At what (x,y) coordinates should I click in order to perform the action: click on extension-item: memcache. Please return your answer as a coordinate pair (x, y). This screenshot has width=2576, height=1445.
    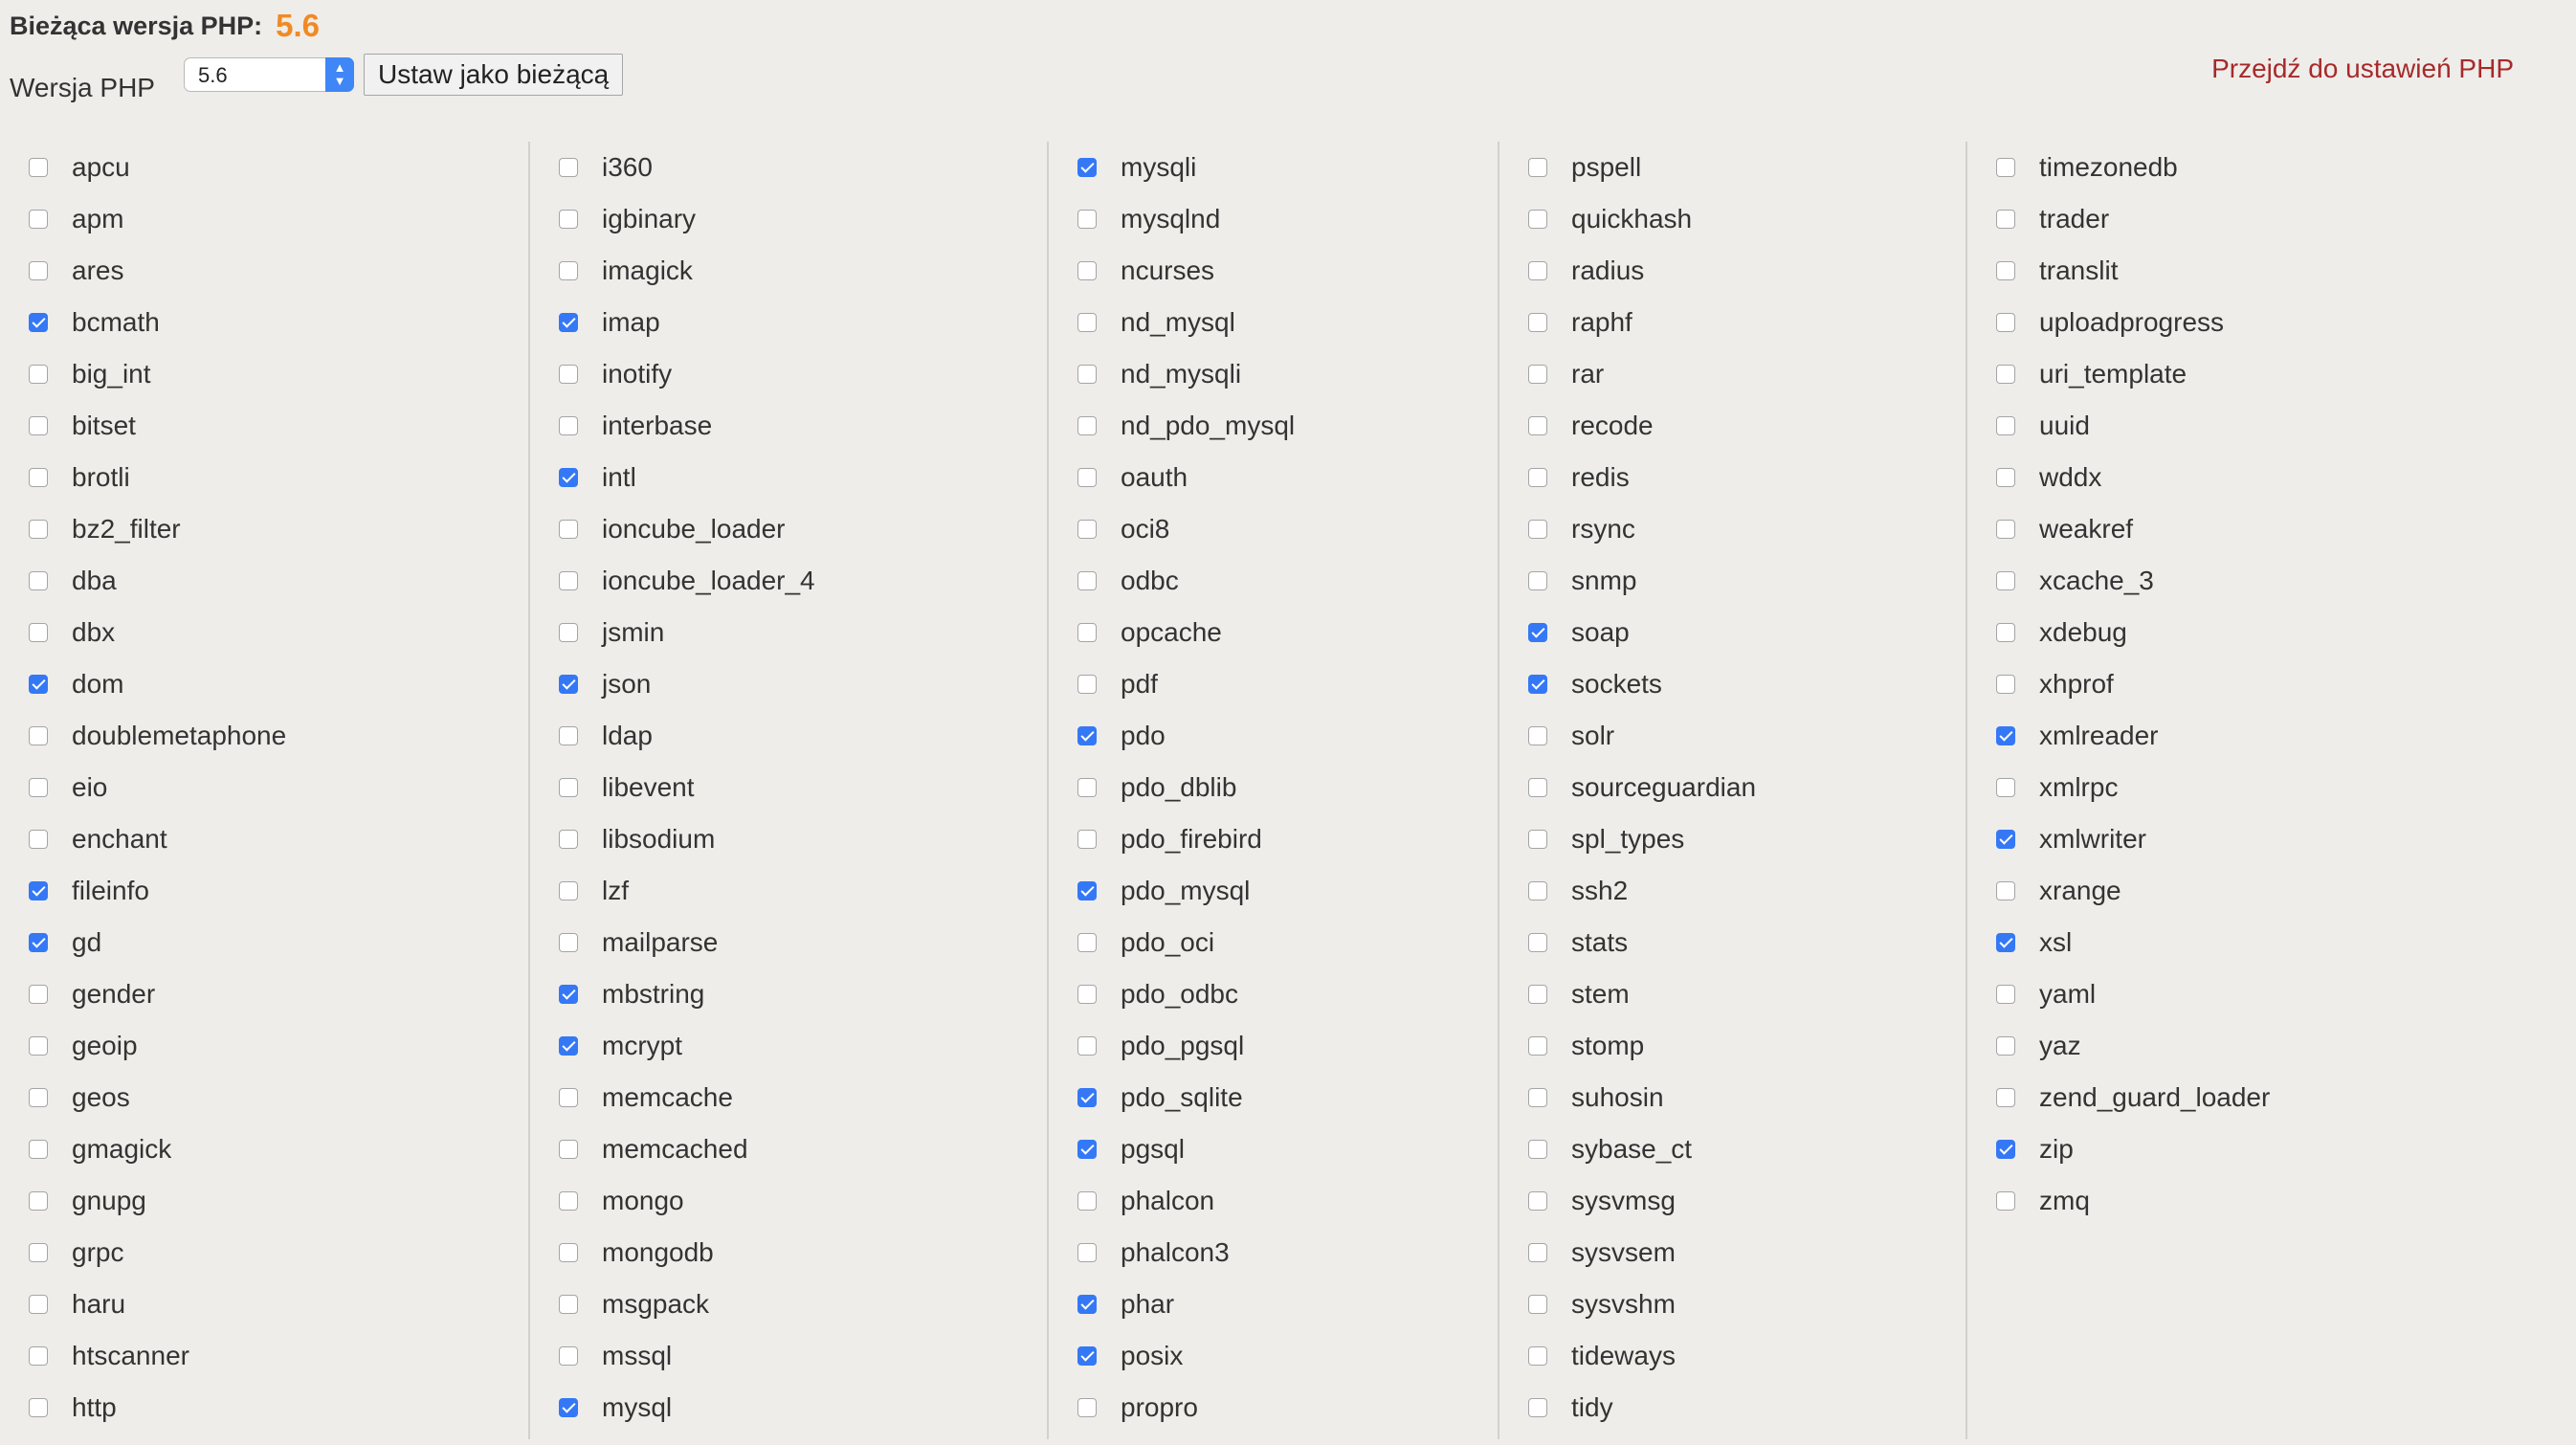
    Looking at the image, I should click on (789, 1097).